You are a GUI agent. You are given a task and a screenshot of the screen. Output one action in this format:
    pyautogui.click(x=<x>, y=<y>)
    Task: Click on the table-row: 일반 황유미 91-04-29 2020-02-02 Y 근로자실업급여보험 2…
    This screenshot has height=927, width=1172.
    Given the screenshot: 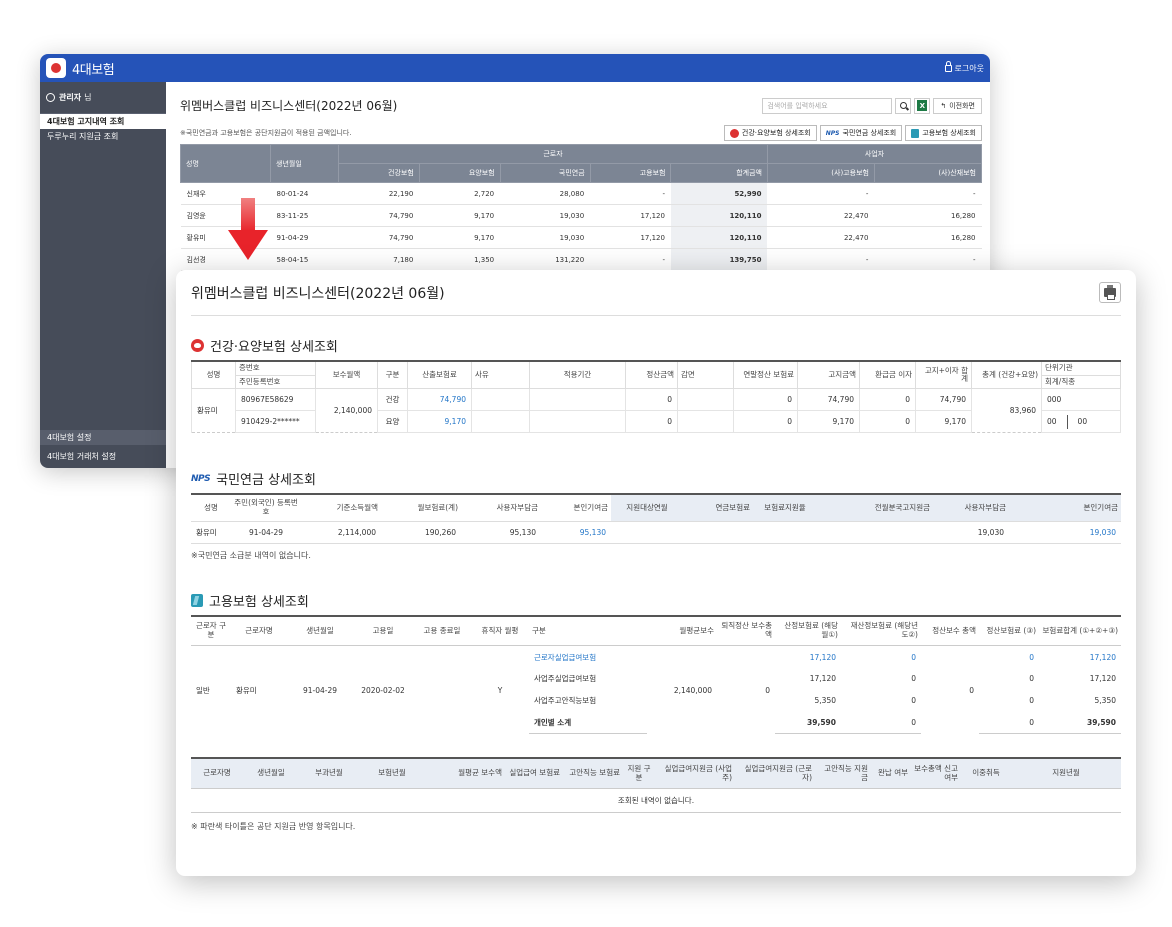 What is the action you would take?
    pyautogui.click(x=656, y=670)
    